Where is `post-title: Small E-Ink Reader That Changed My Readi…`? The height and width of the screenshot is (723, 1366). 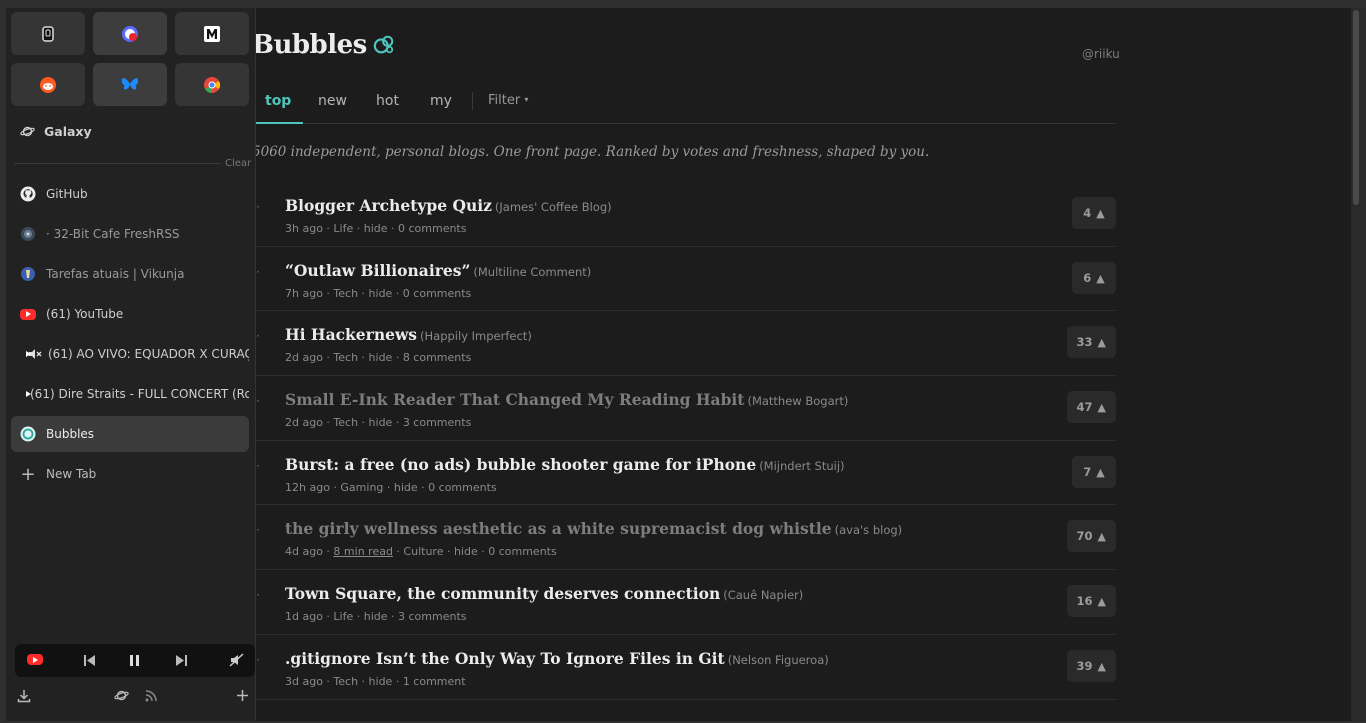 post-title: Small E-Ink Reader That Changed My Readi… is located at coordinates (514, 399).